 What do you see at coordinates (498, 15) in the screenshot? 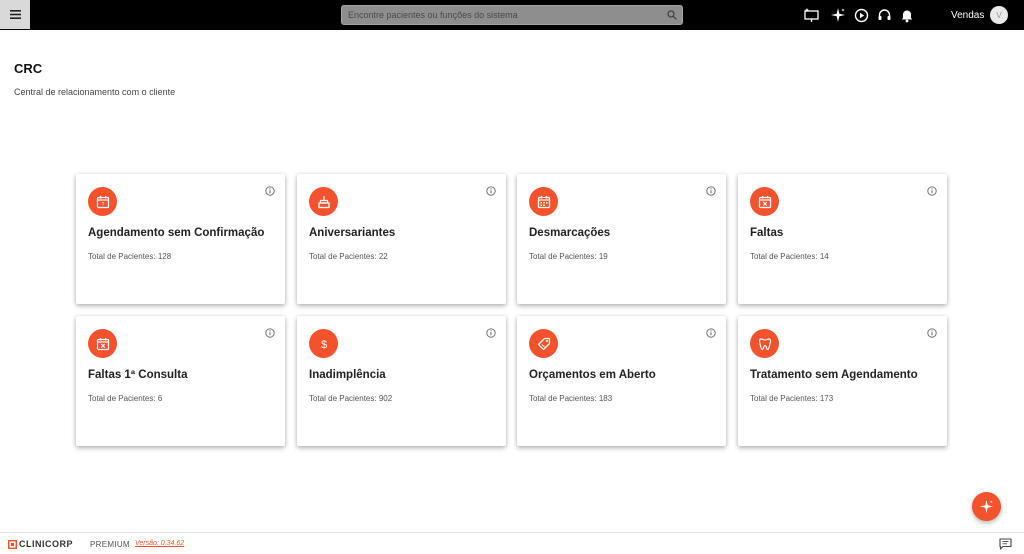
I see `search-input` at bounding box center [498, 15].